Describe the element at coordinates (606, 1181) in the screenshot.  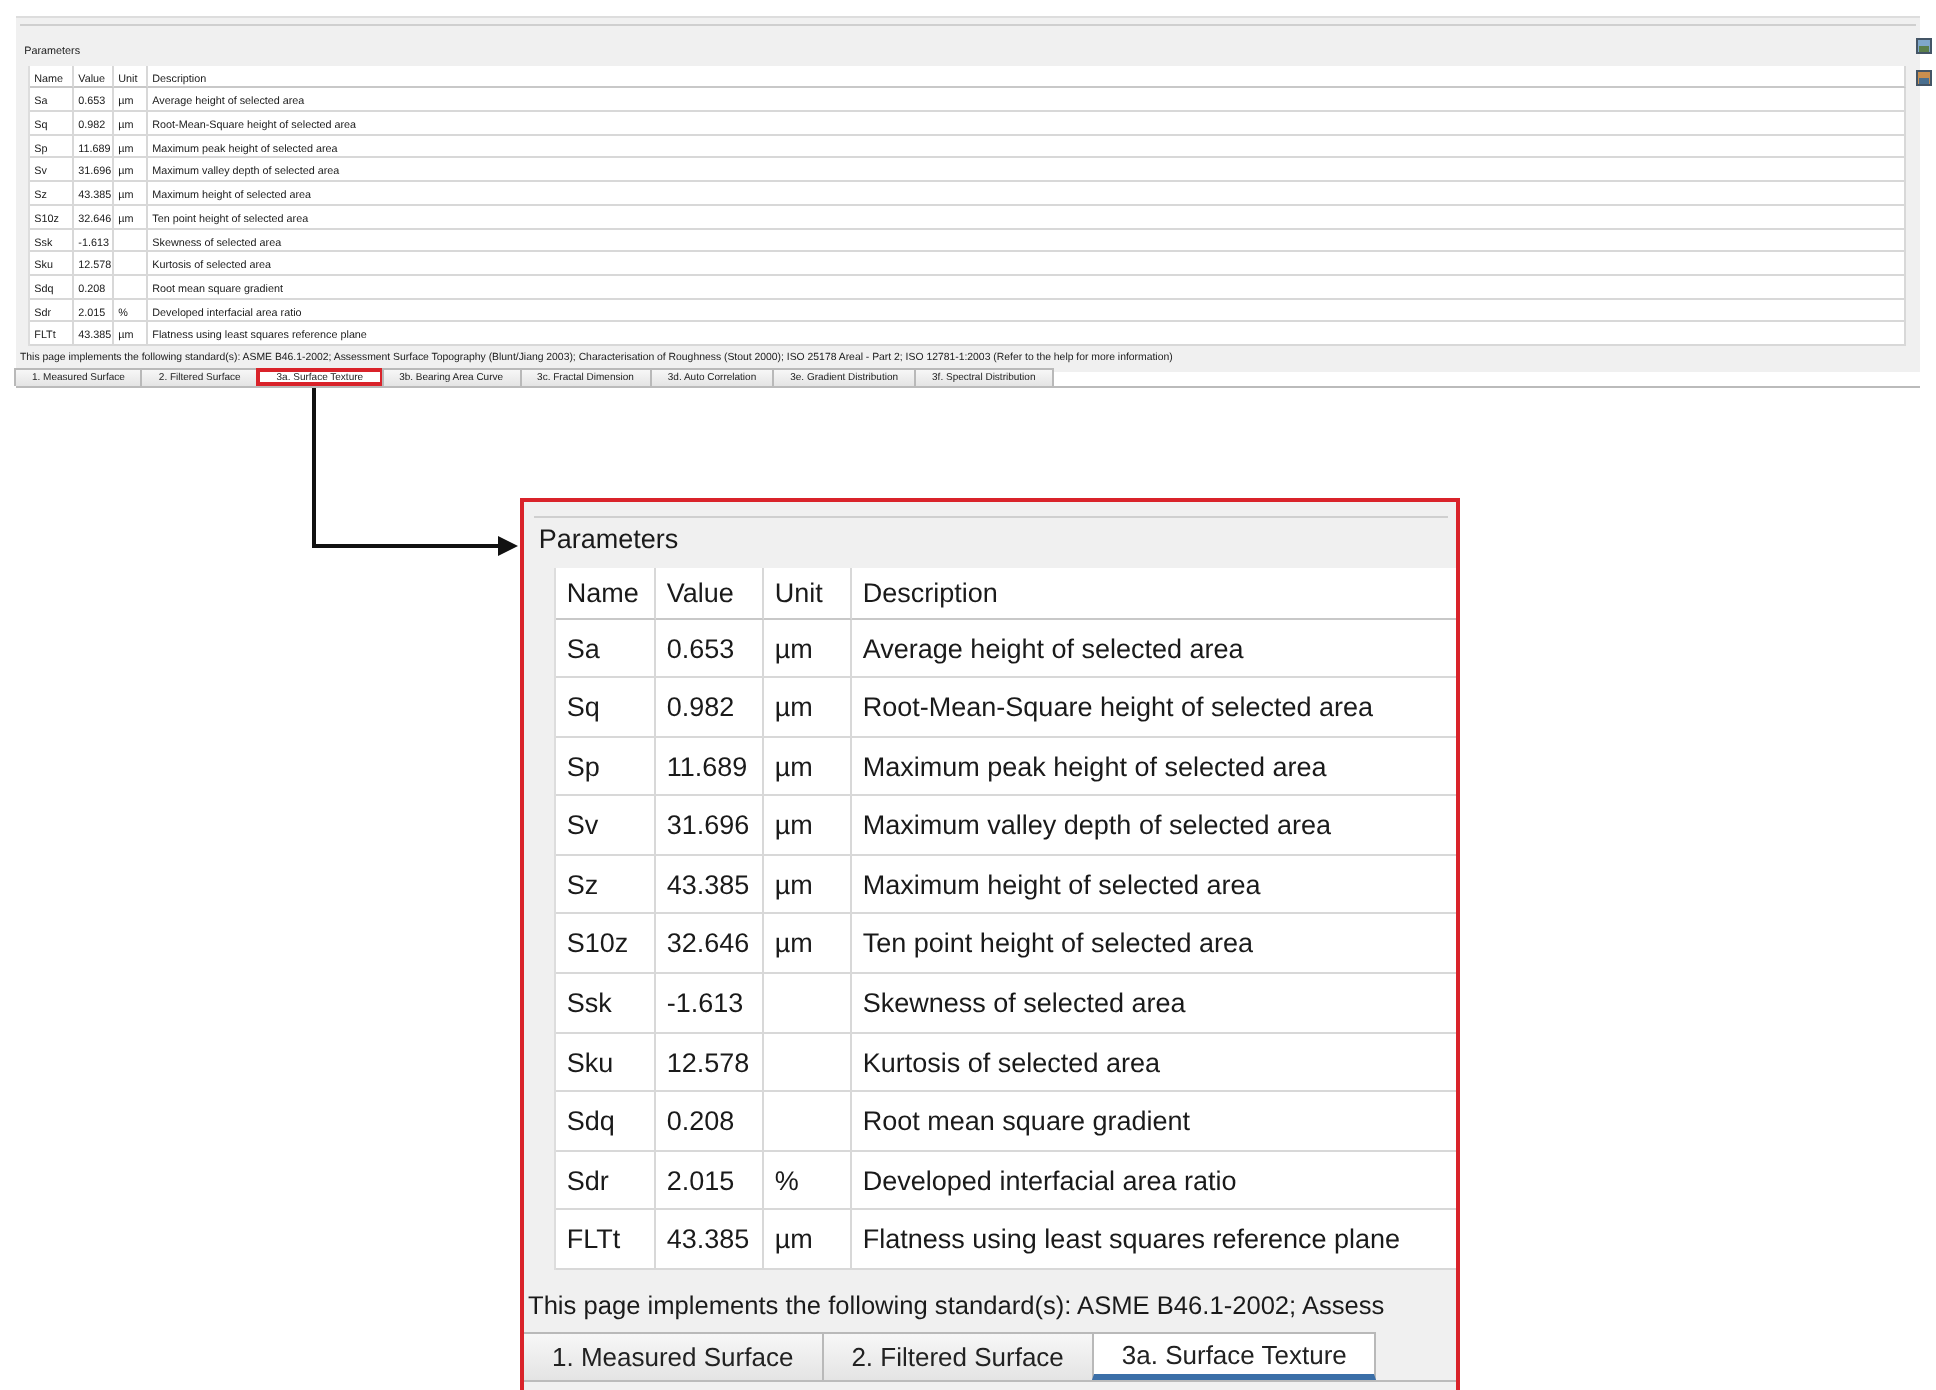
I see `table-cell: Sdr` at that location.